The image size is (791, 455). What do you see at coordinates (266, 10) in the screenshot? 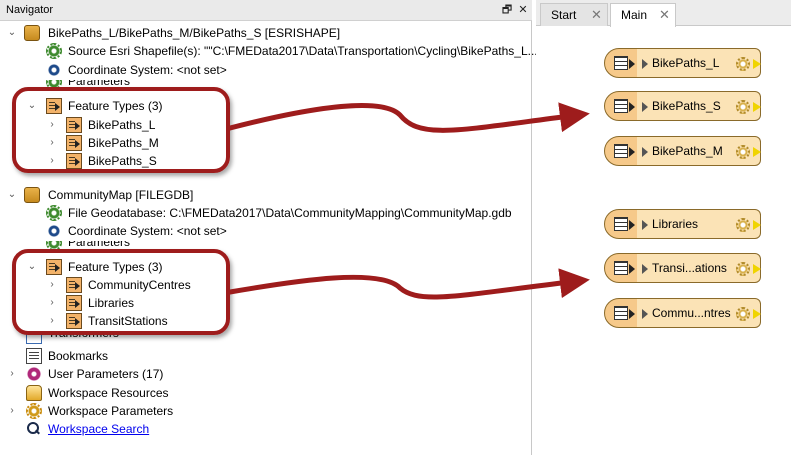
I see `navigator-header: Navigator 🗗 ✕` at bounding box center [266, 10].